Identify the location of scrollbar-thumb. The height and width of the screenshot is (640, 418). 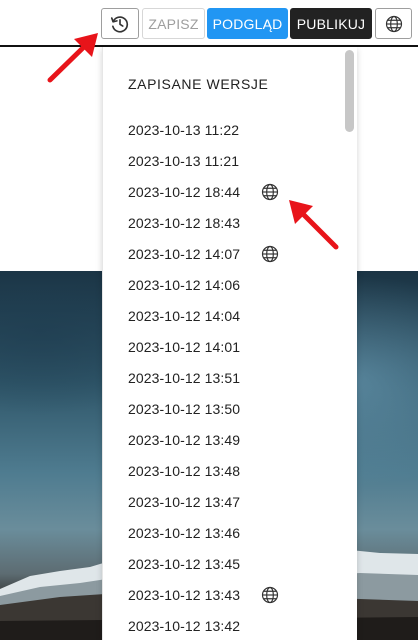
(349, 91).